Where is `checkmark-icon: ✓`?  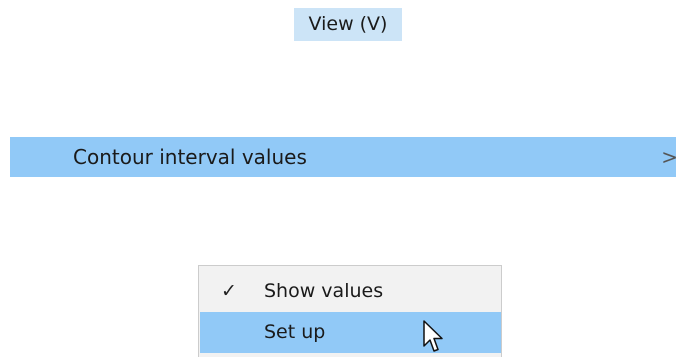
checkmark-icon: ✓ is located at coordinates (229, 291).